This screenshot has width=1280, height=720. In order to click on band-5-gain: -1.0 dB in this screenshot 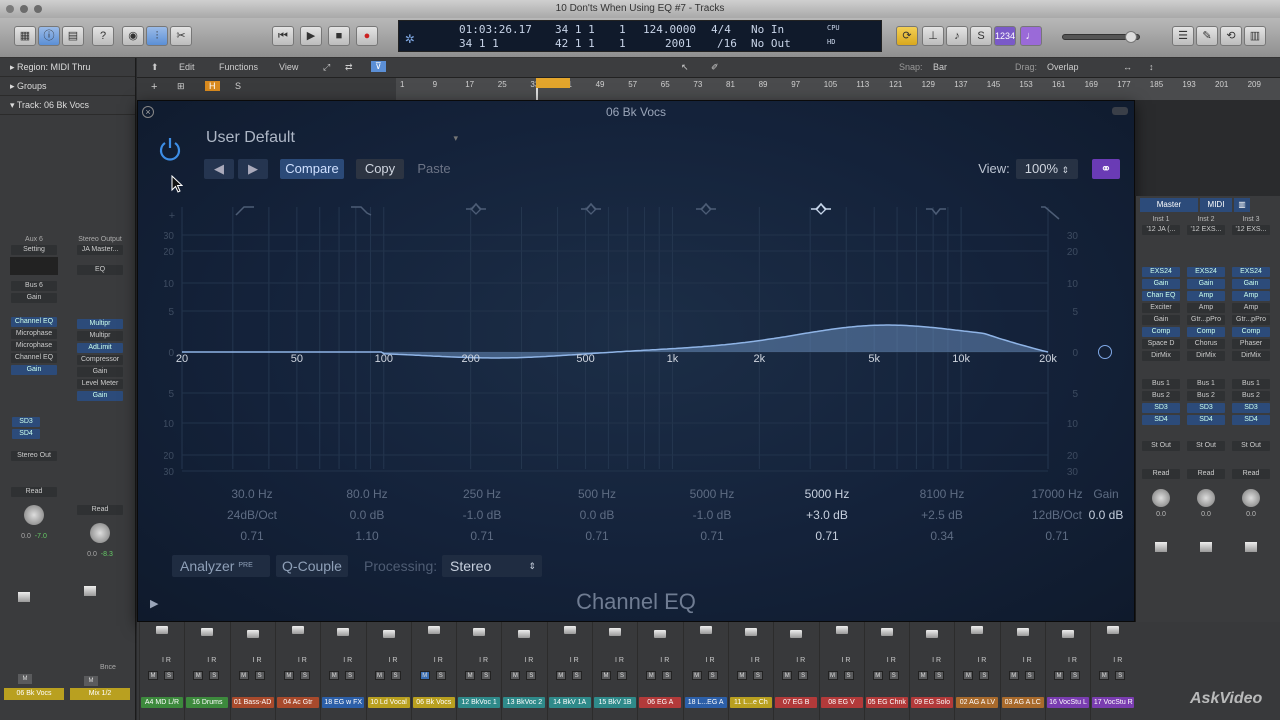, I will do `click(712, 515)`.